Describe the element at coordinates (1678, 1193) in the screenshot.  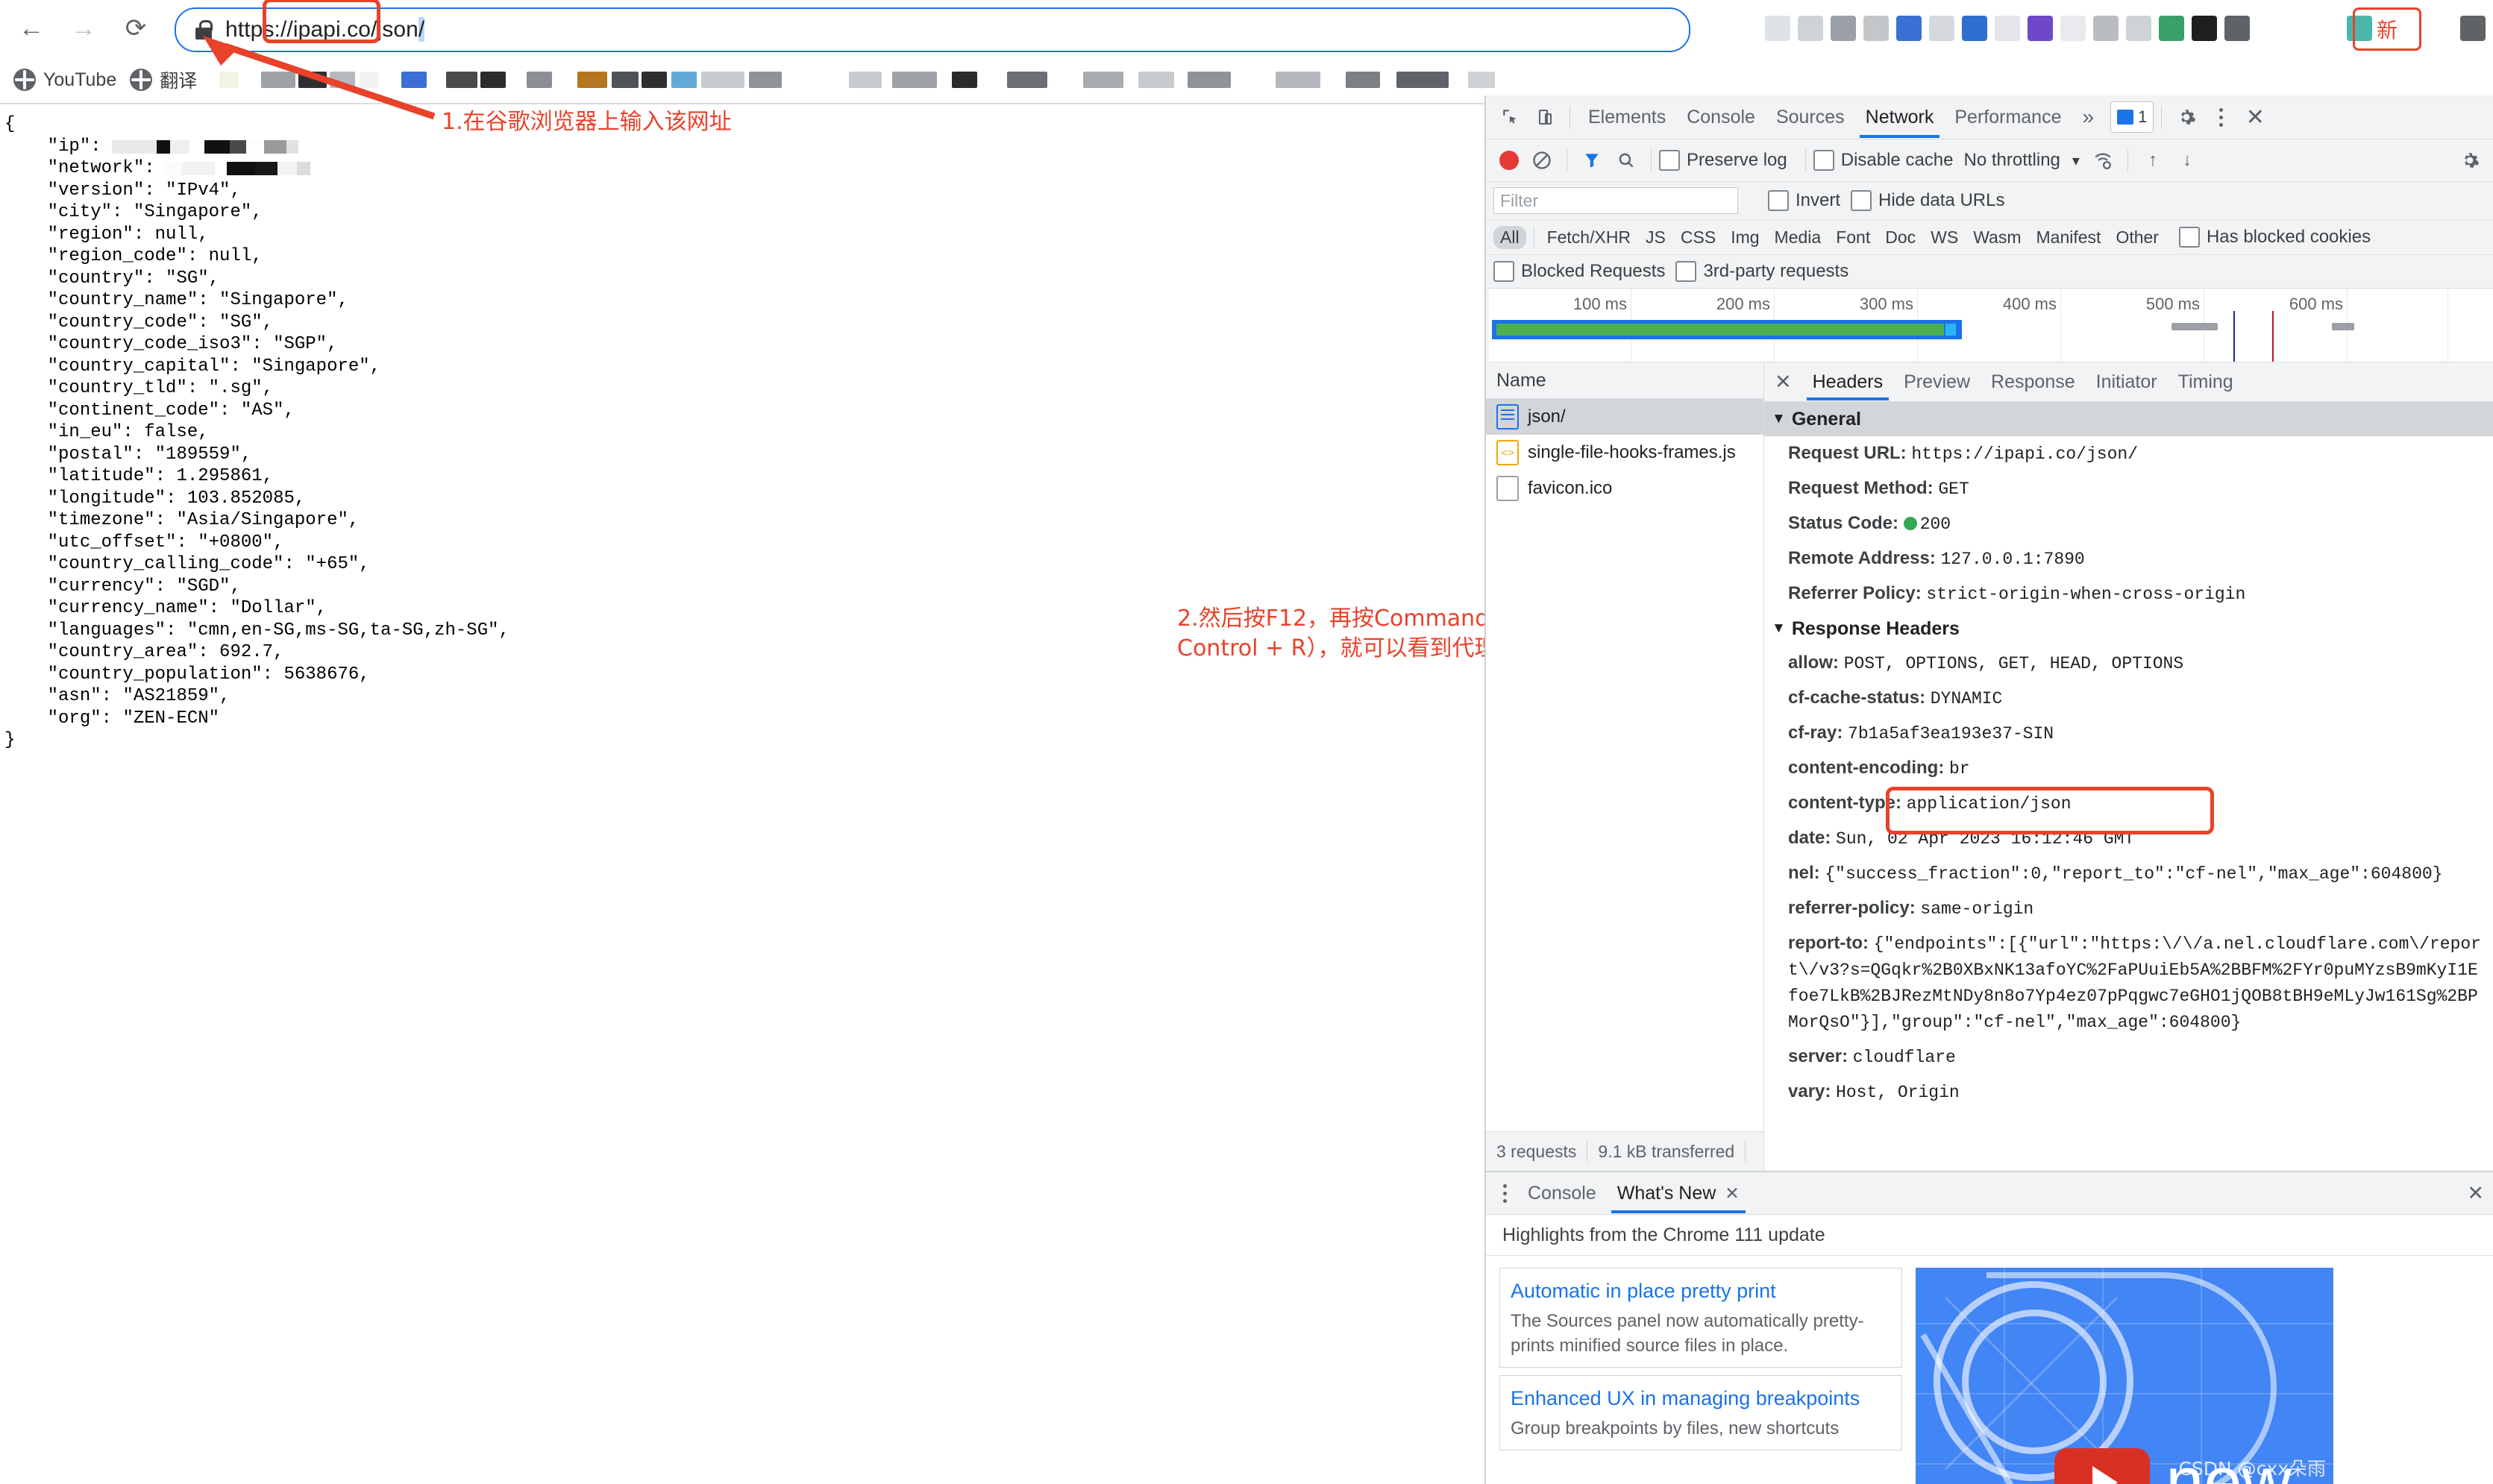
I see `drawer-tab-whats-new: What's New ✕` at that location.